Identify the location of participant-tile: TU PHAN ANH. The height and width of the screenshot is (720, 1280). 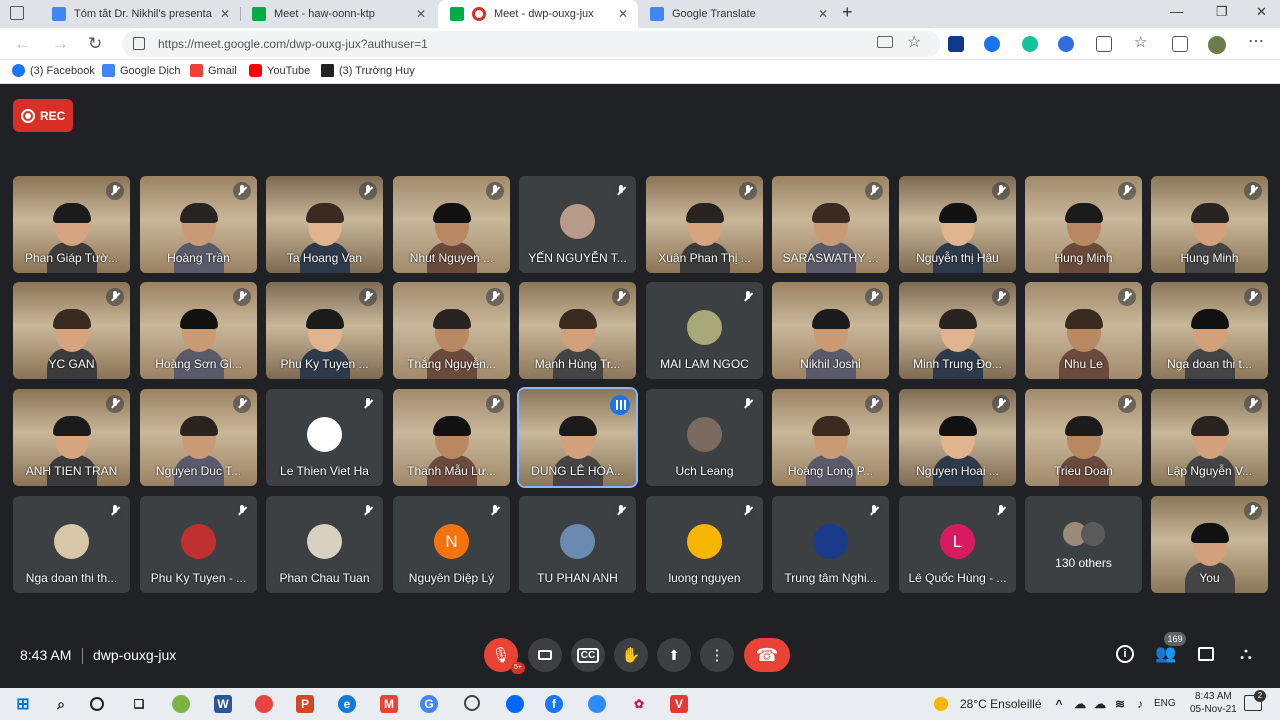
(577, 544).